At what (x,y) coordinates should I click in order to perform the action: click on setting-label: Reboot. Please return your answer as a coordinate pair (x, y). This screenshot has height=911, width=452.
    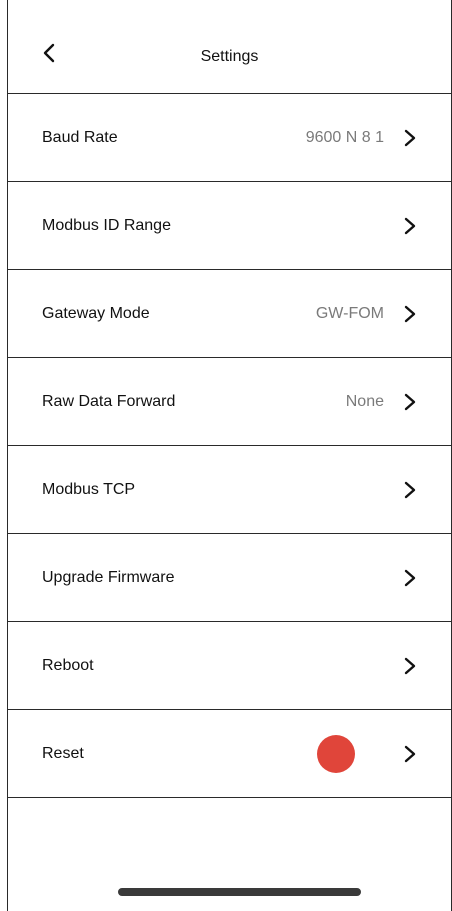
    Looking at the image, I should click on (68, 665).